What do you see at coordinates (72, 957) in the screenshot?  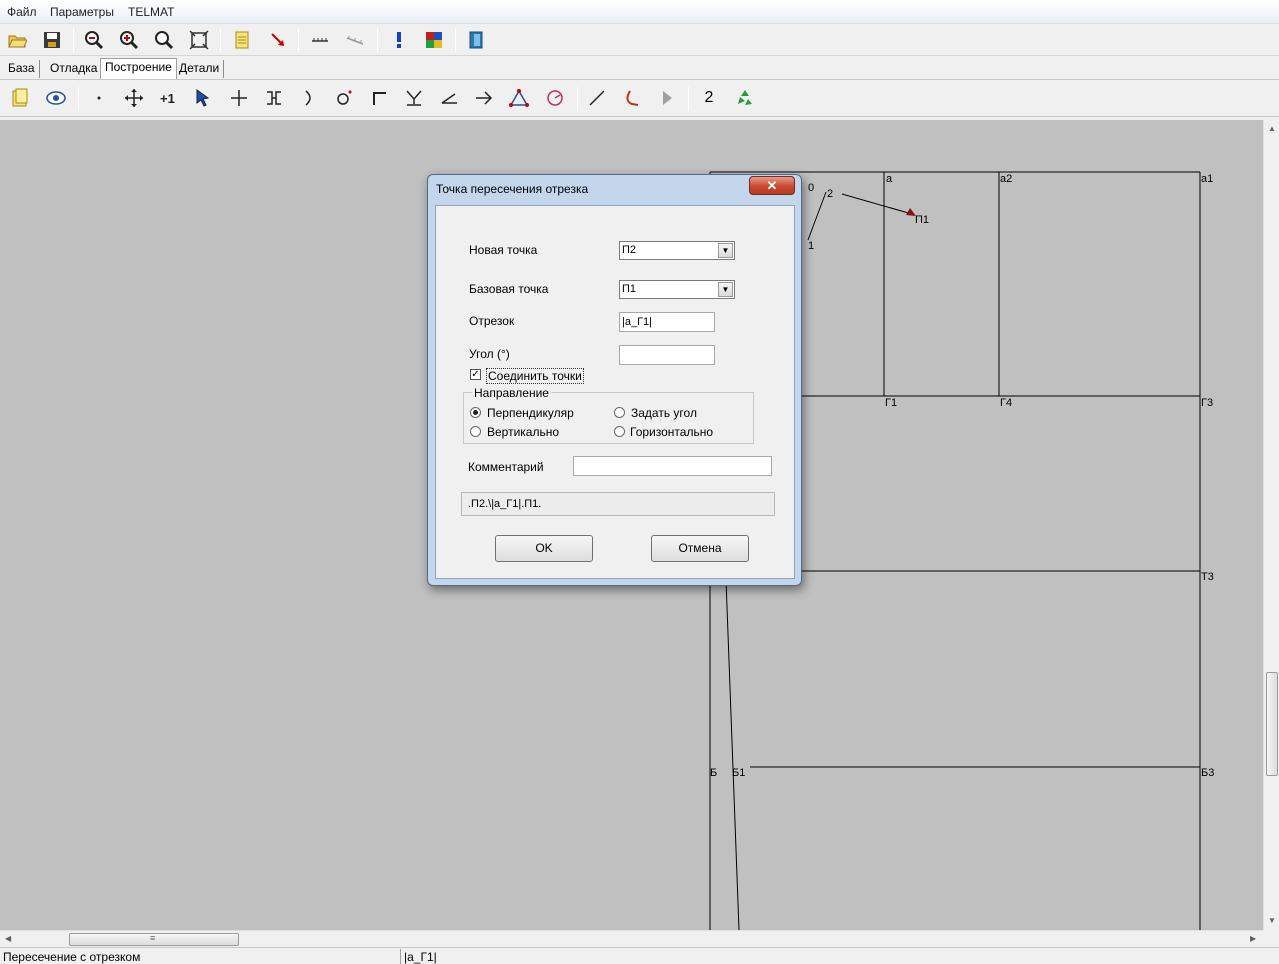 I see `status-text: Пересечение с отрезком` at bounding box center [72, 957].